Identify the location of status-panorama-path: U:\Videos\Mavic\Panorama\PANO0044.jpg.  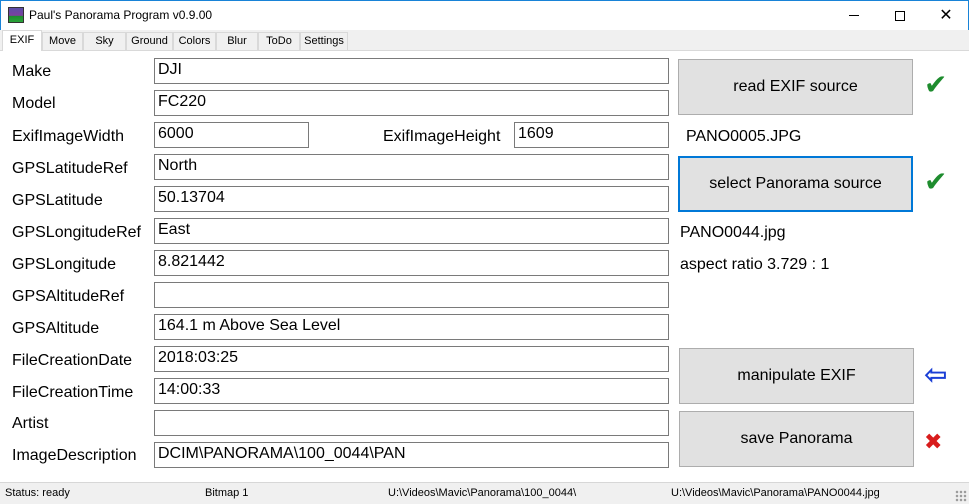
(775, 493).